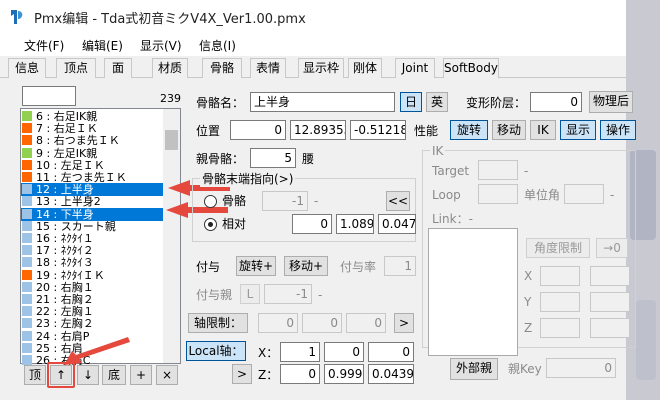 This screenshot has width=660, height=400. What do you see at coordinates (581, 368) in the screenshot?
I see `parent-key-input: 0` at bounding box center [581, 368].